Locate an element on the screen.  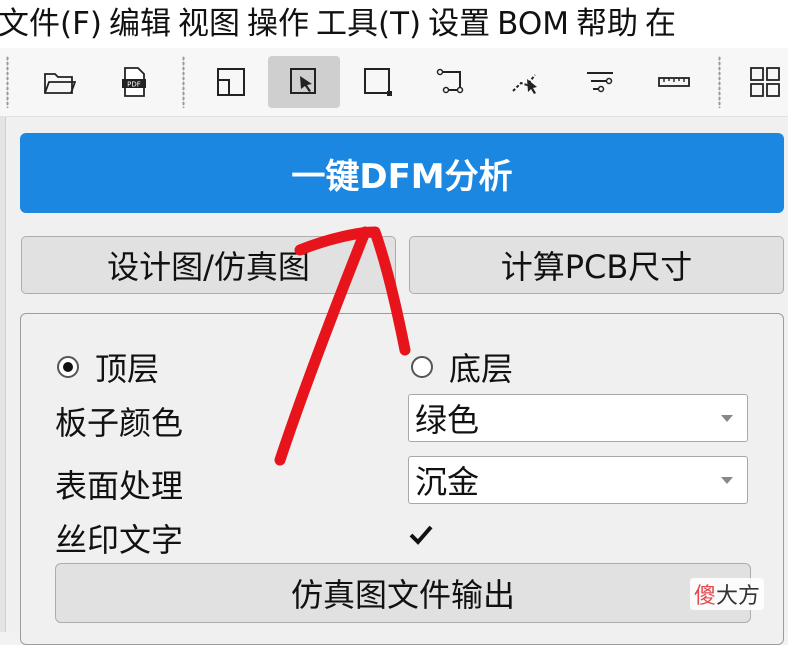
menu-tools: 工具(T) is located at coordinates (372, 24).